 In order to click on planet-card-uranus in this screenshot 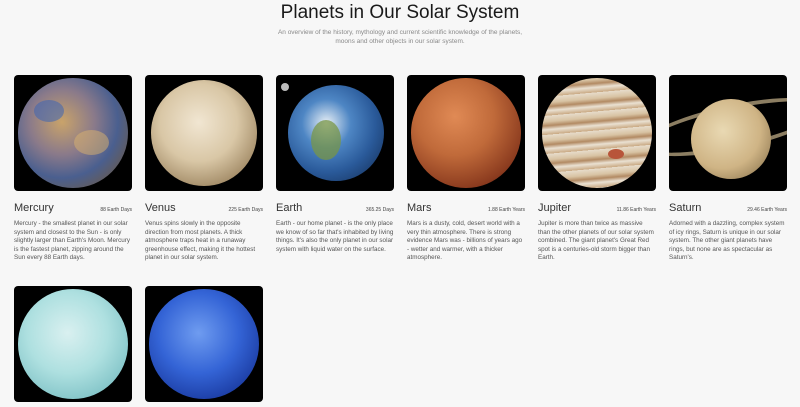, I will do `click(73, 344)`.